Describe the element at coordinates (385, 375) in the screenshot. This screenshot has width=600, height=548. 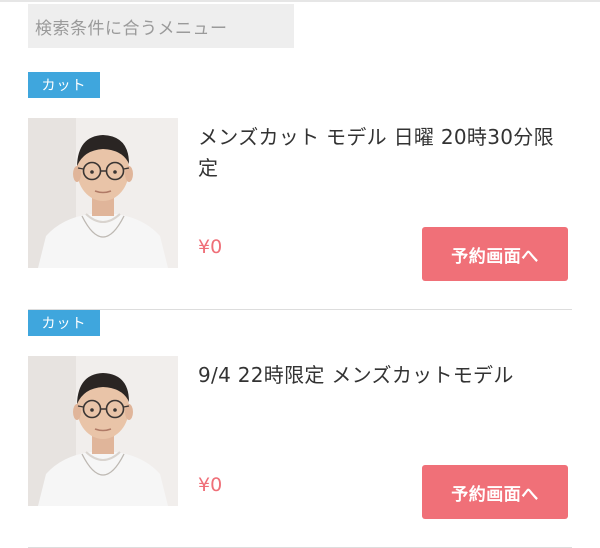
I see `menu-title: 9/4 22時限定 メンズカットモデル` at that location.